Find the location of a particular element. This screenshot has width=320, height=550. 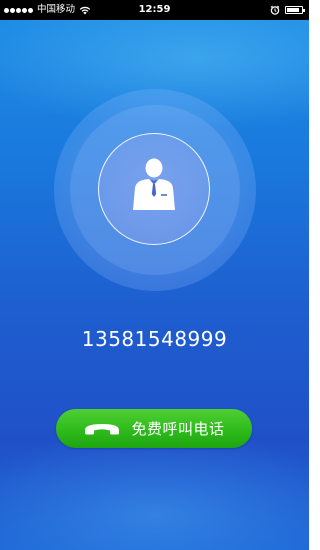

status-bar-right is located at coordinates (287, 10).